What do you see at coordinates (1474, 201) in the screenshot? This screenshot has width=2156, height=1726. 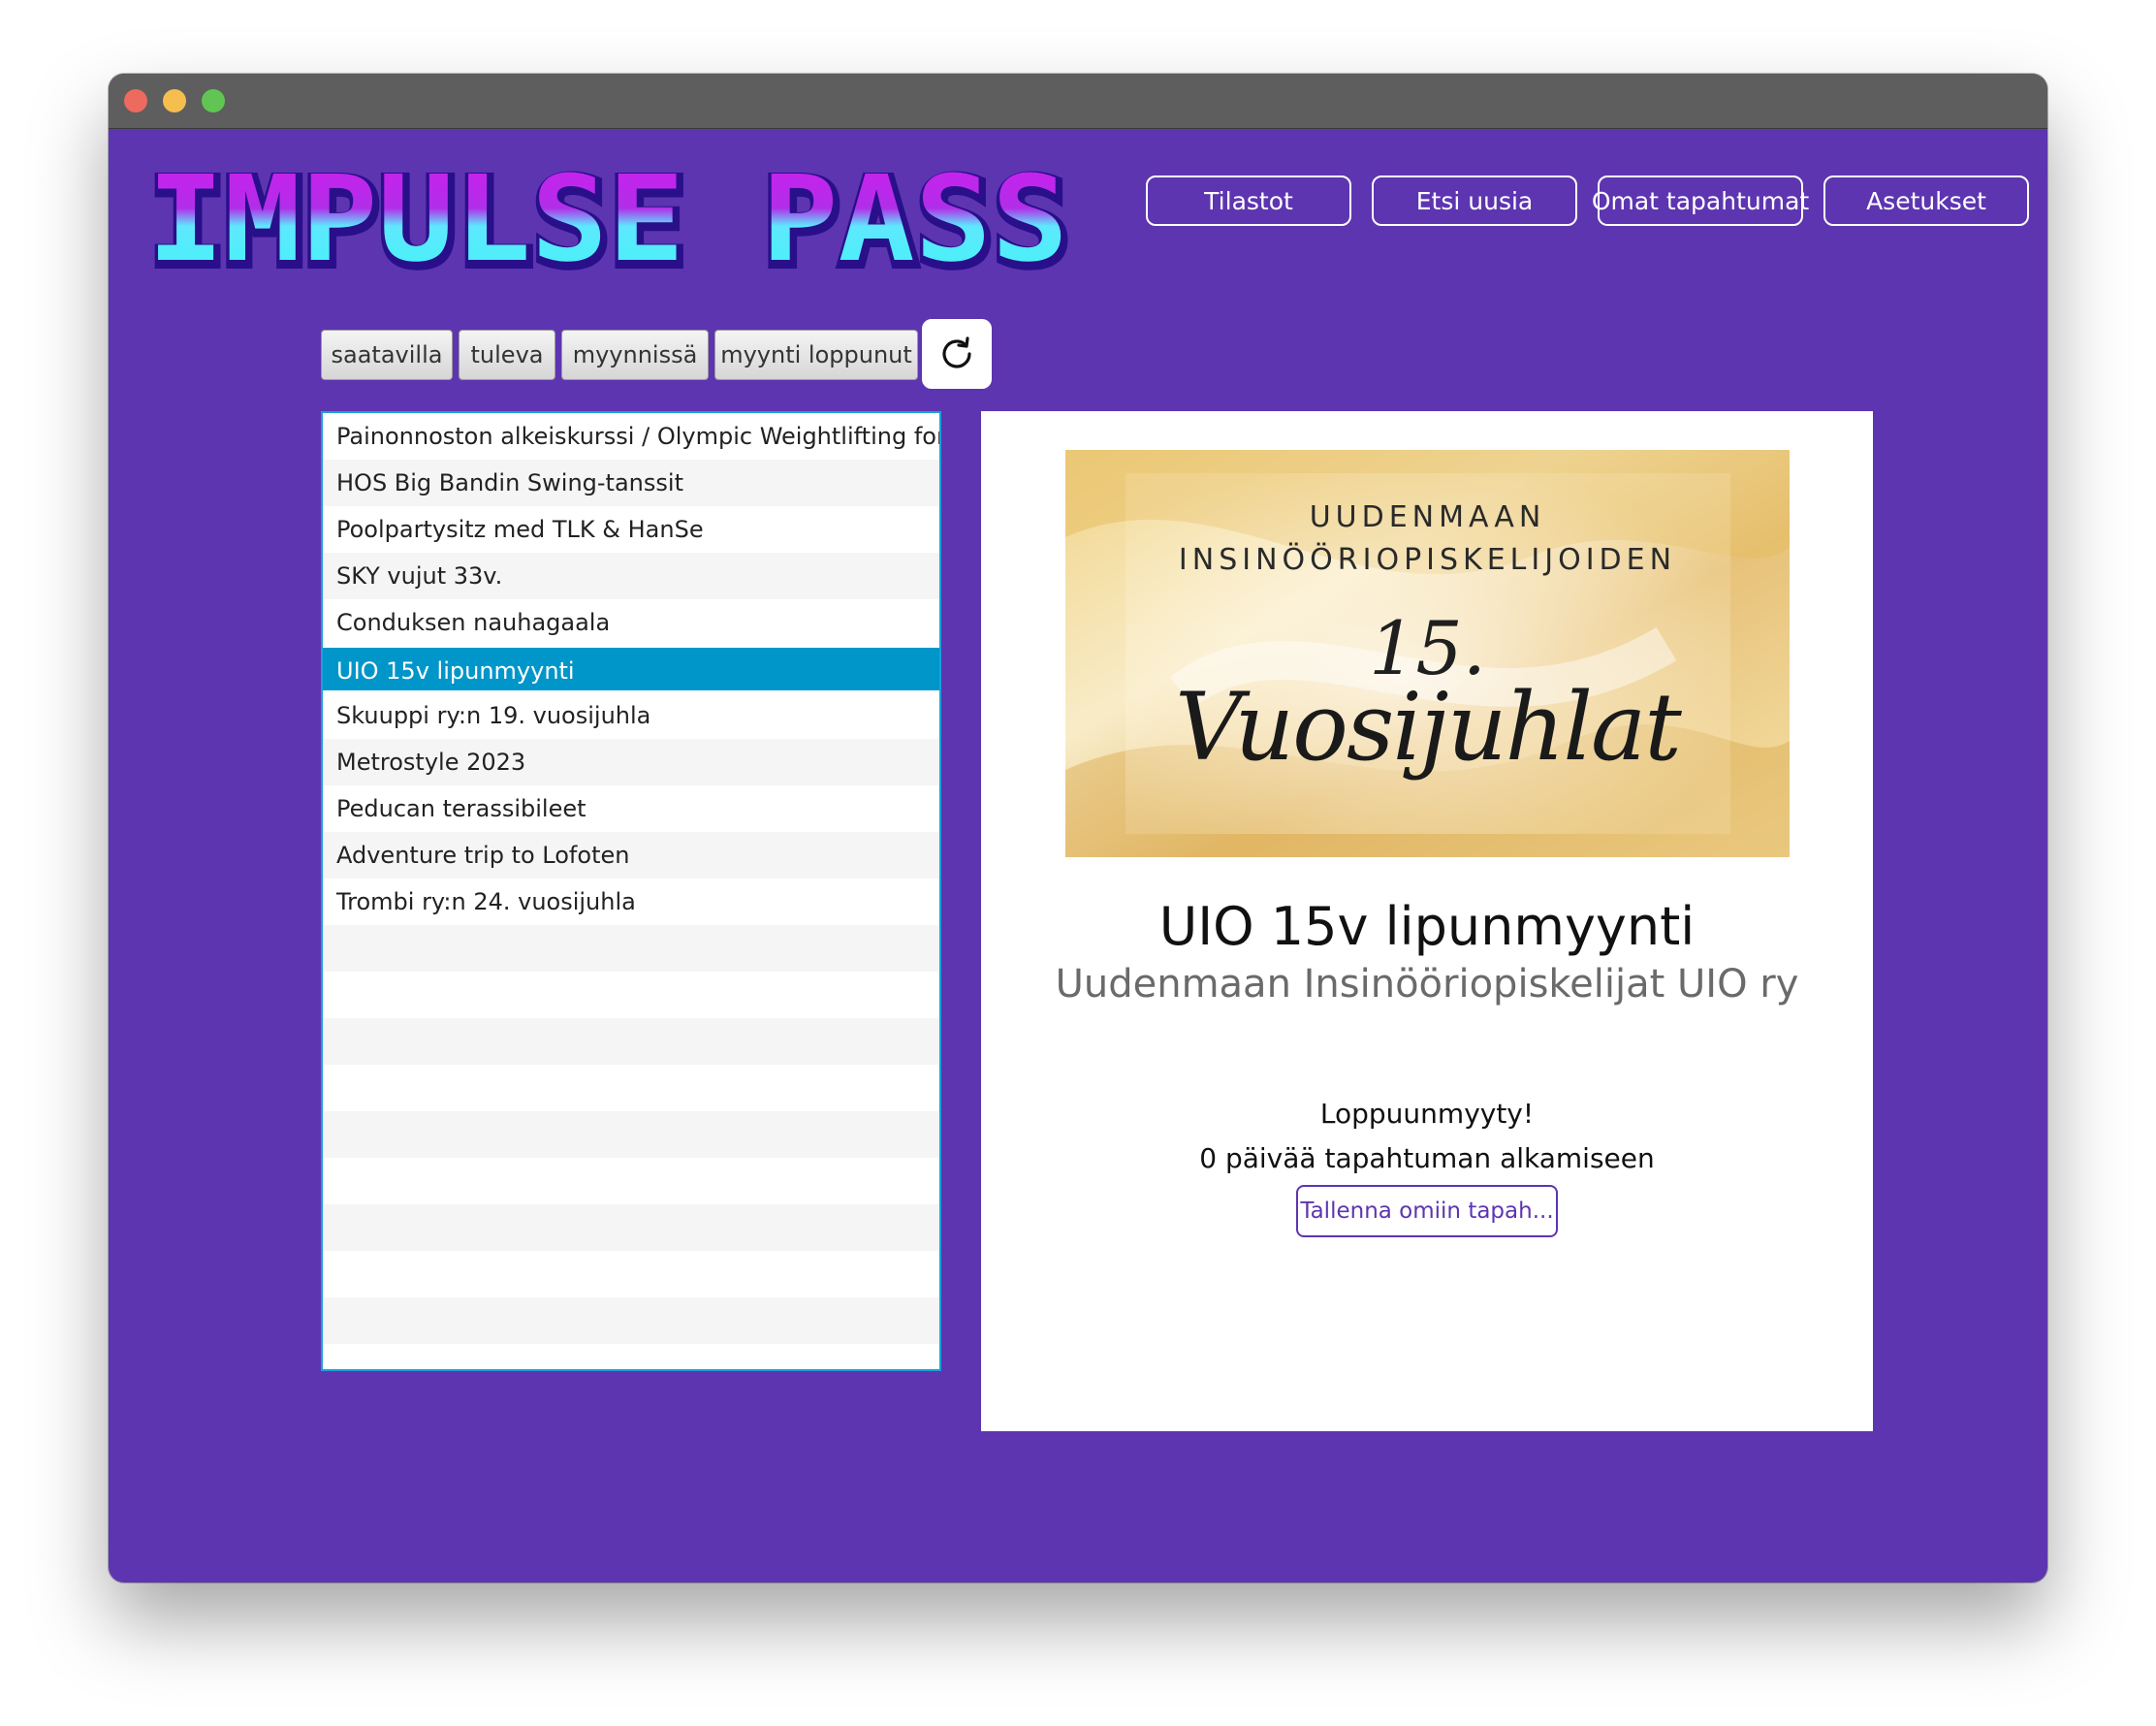 I see `find-new-button: Etsi uusia` at bounding box center [1474, 201].